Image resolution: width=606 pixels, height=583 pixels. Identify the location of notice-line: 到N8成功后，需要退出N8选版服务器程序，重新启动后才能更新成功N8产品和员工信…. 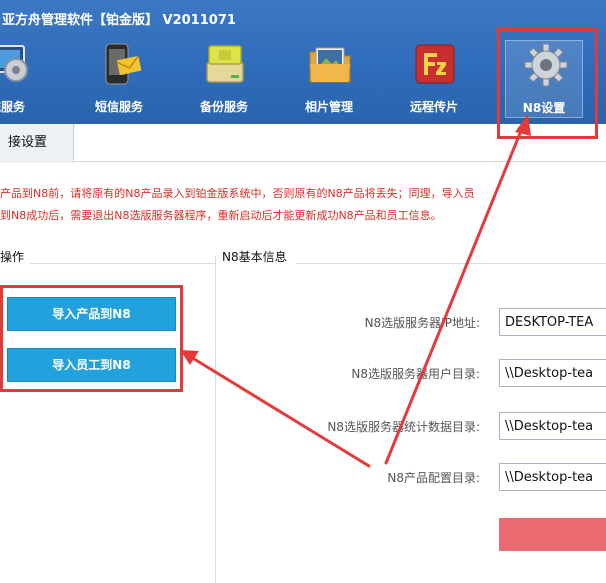
(221, 215).